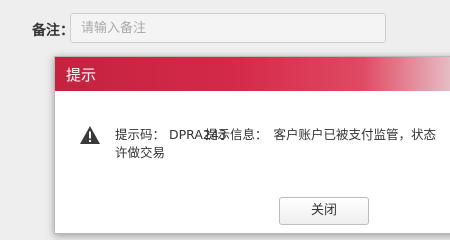  Describe the element at coordinates (140, 134) in the screenshot. I see `message-code-label: 提示码：` at that location.